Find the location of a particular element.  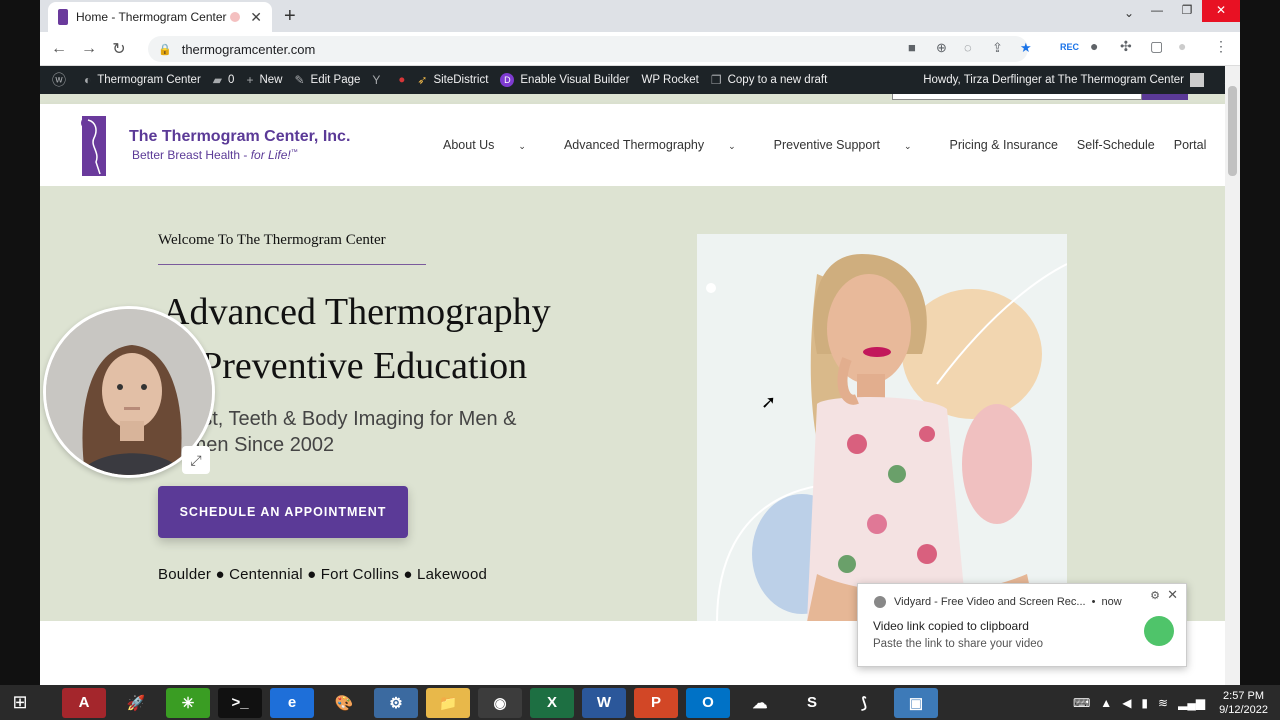

sidepanel-icon: ▢ is located at coordinates (1156, 46).